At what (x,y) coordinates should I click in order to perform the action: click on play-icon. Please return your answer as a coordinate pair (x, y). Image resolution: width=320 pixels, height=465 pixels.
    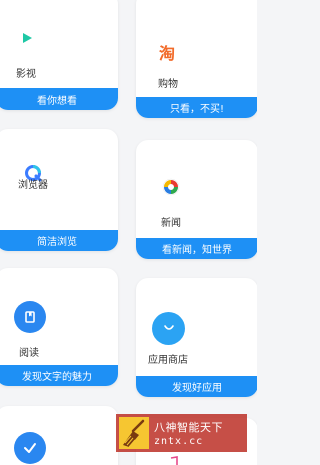
    Looking at the image, I should click on (27, 38).